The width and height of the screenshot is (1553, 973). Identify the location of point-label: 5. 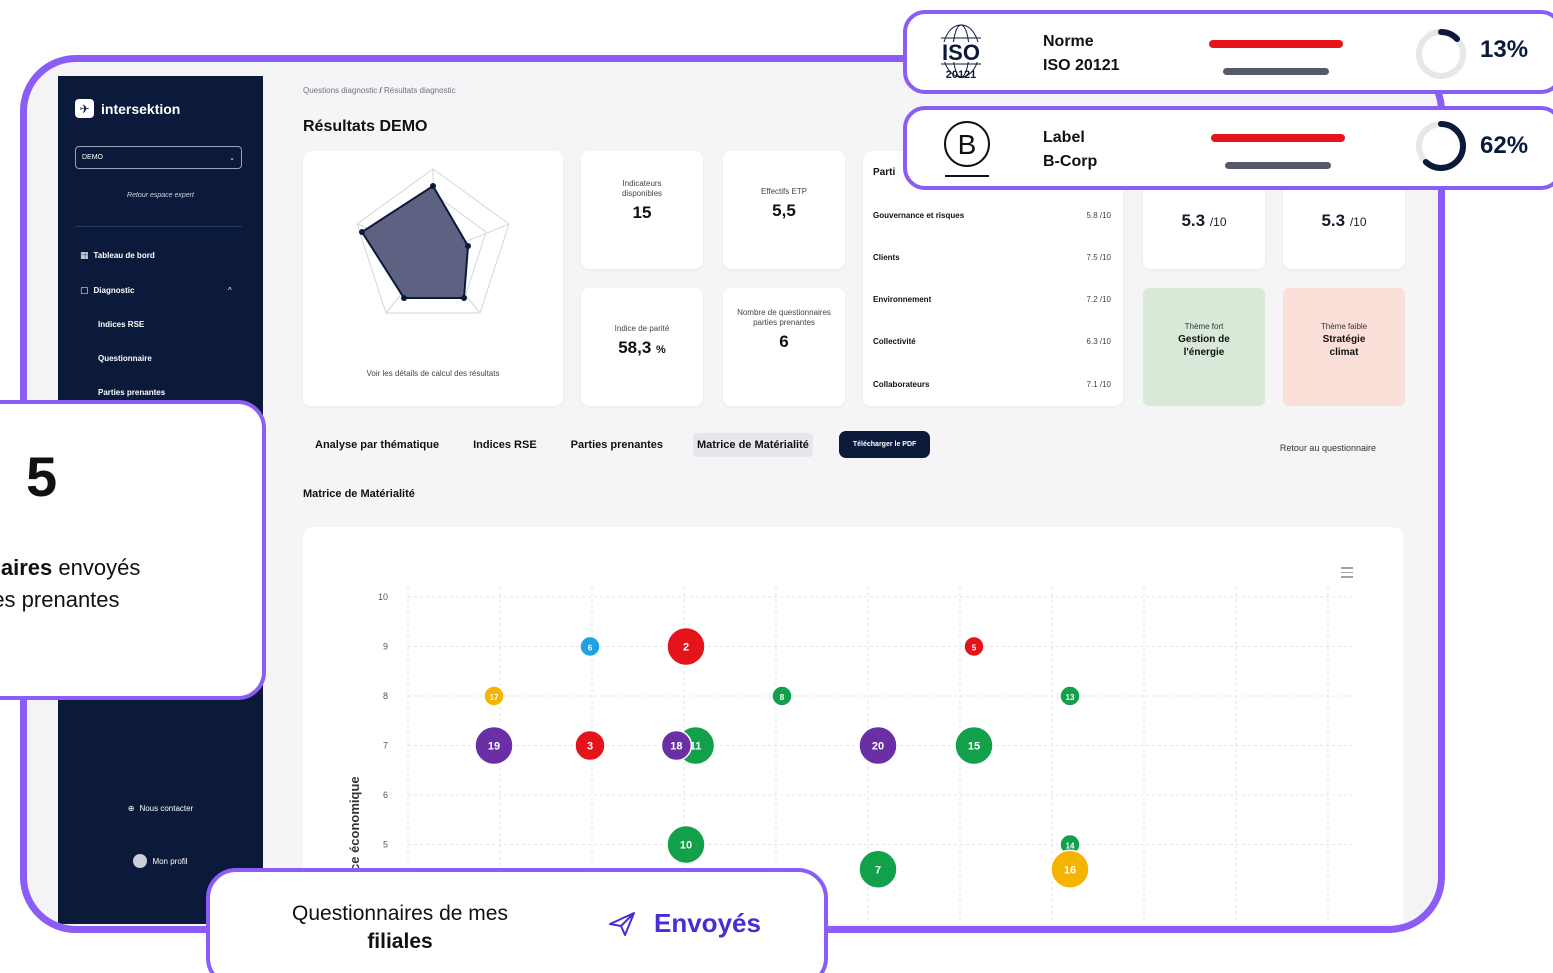
(974, 648).